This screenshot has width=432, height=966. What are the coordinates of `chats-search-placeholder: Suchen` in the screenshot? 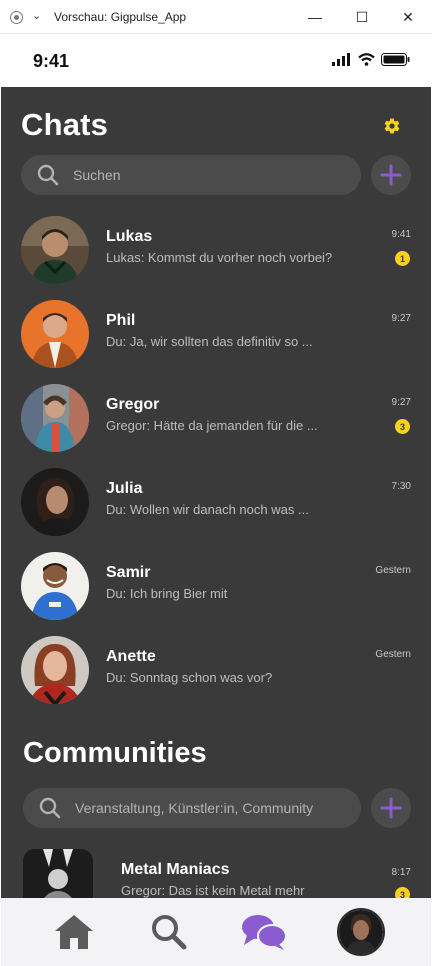 It's located at (97, 175).